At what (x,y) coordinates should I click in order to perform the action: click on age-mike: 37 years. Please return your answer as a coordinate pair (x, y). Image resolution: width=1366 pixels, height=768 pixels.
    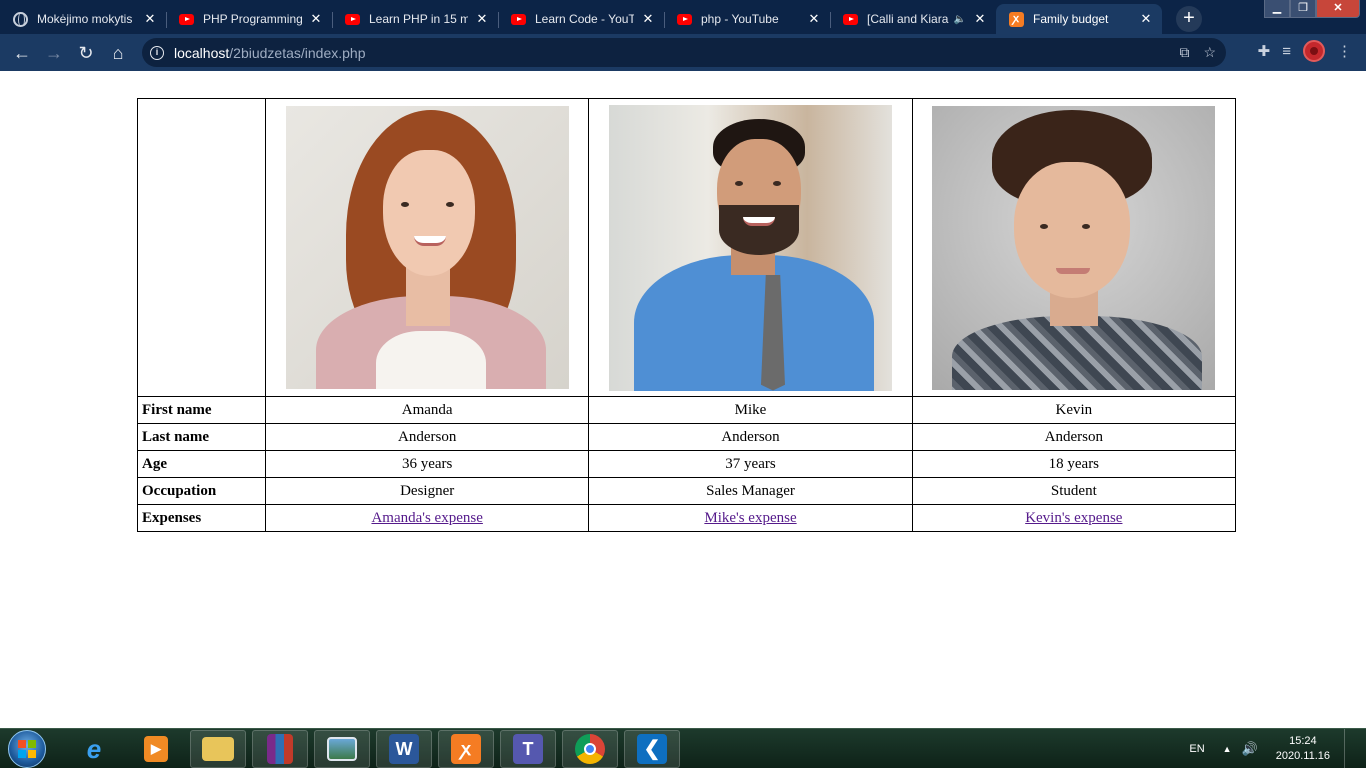
    Looking at the image, I should click on (750, 464).